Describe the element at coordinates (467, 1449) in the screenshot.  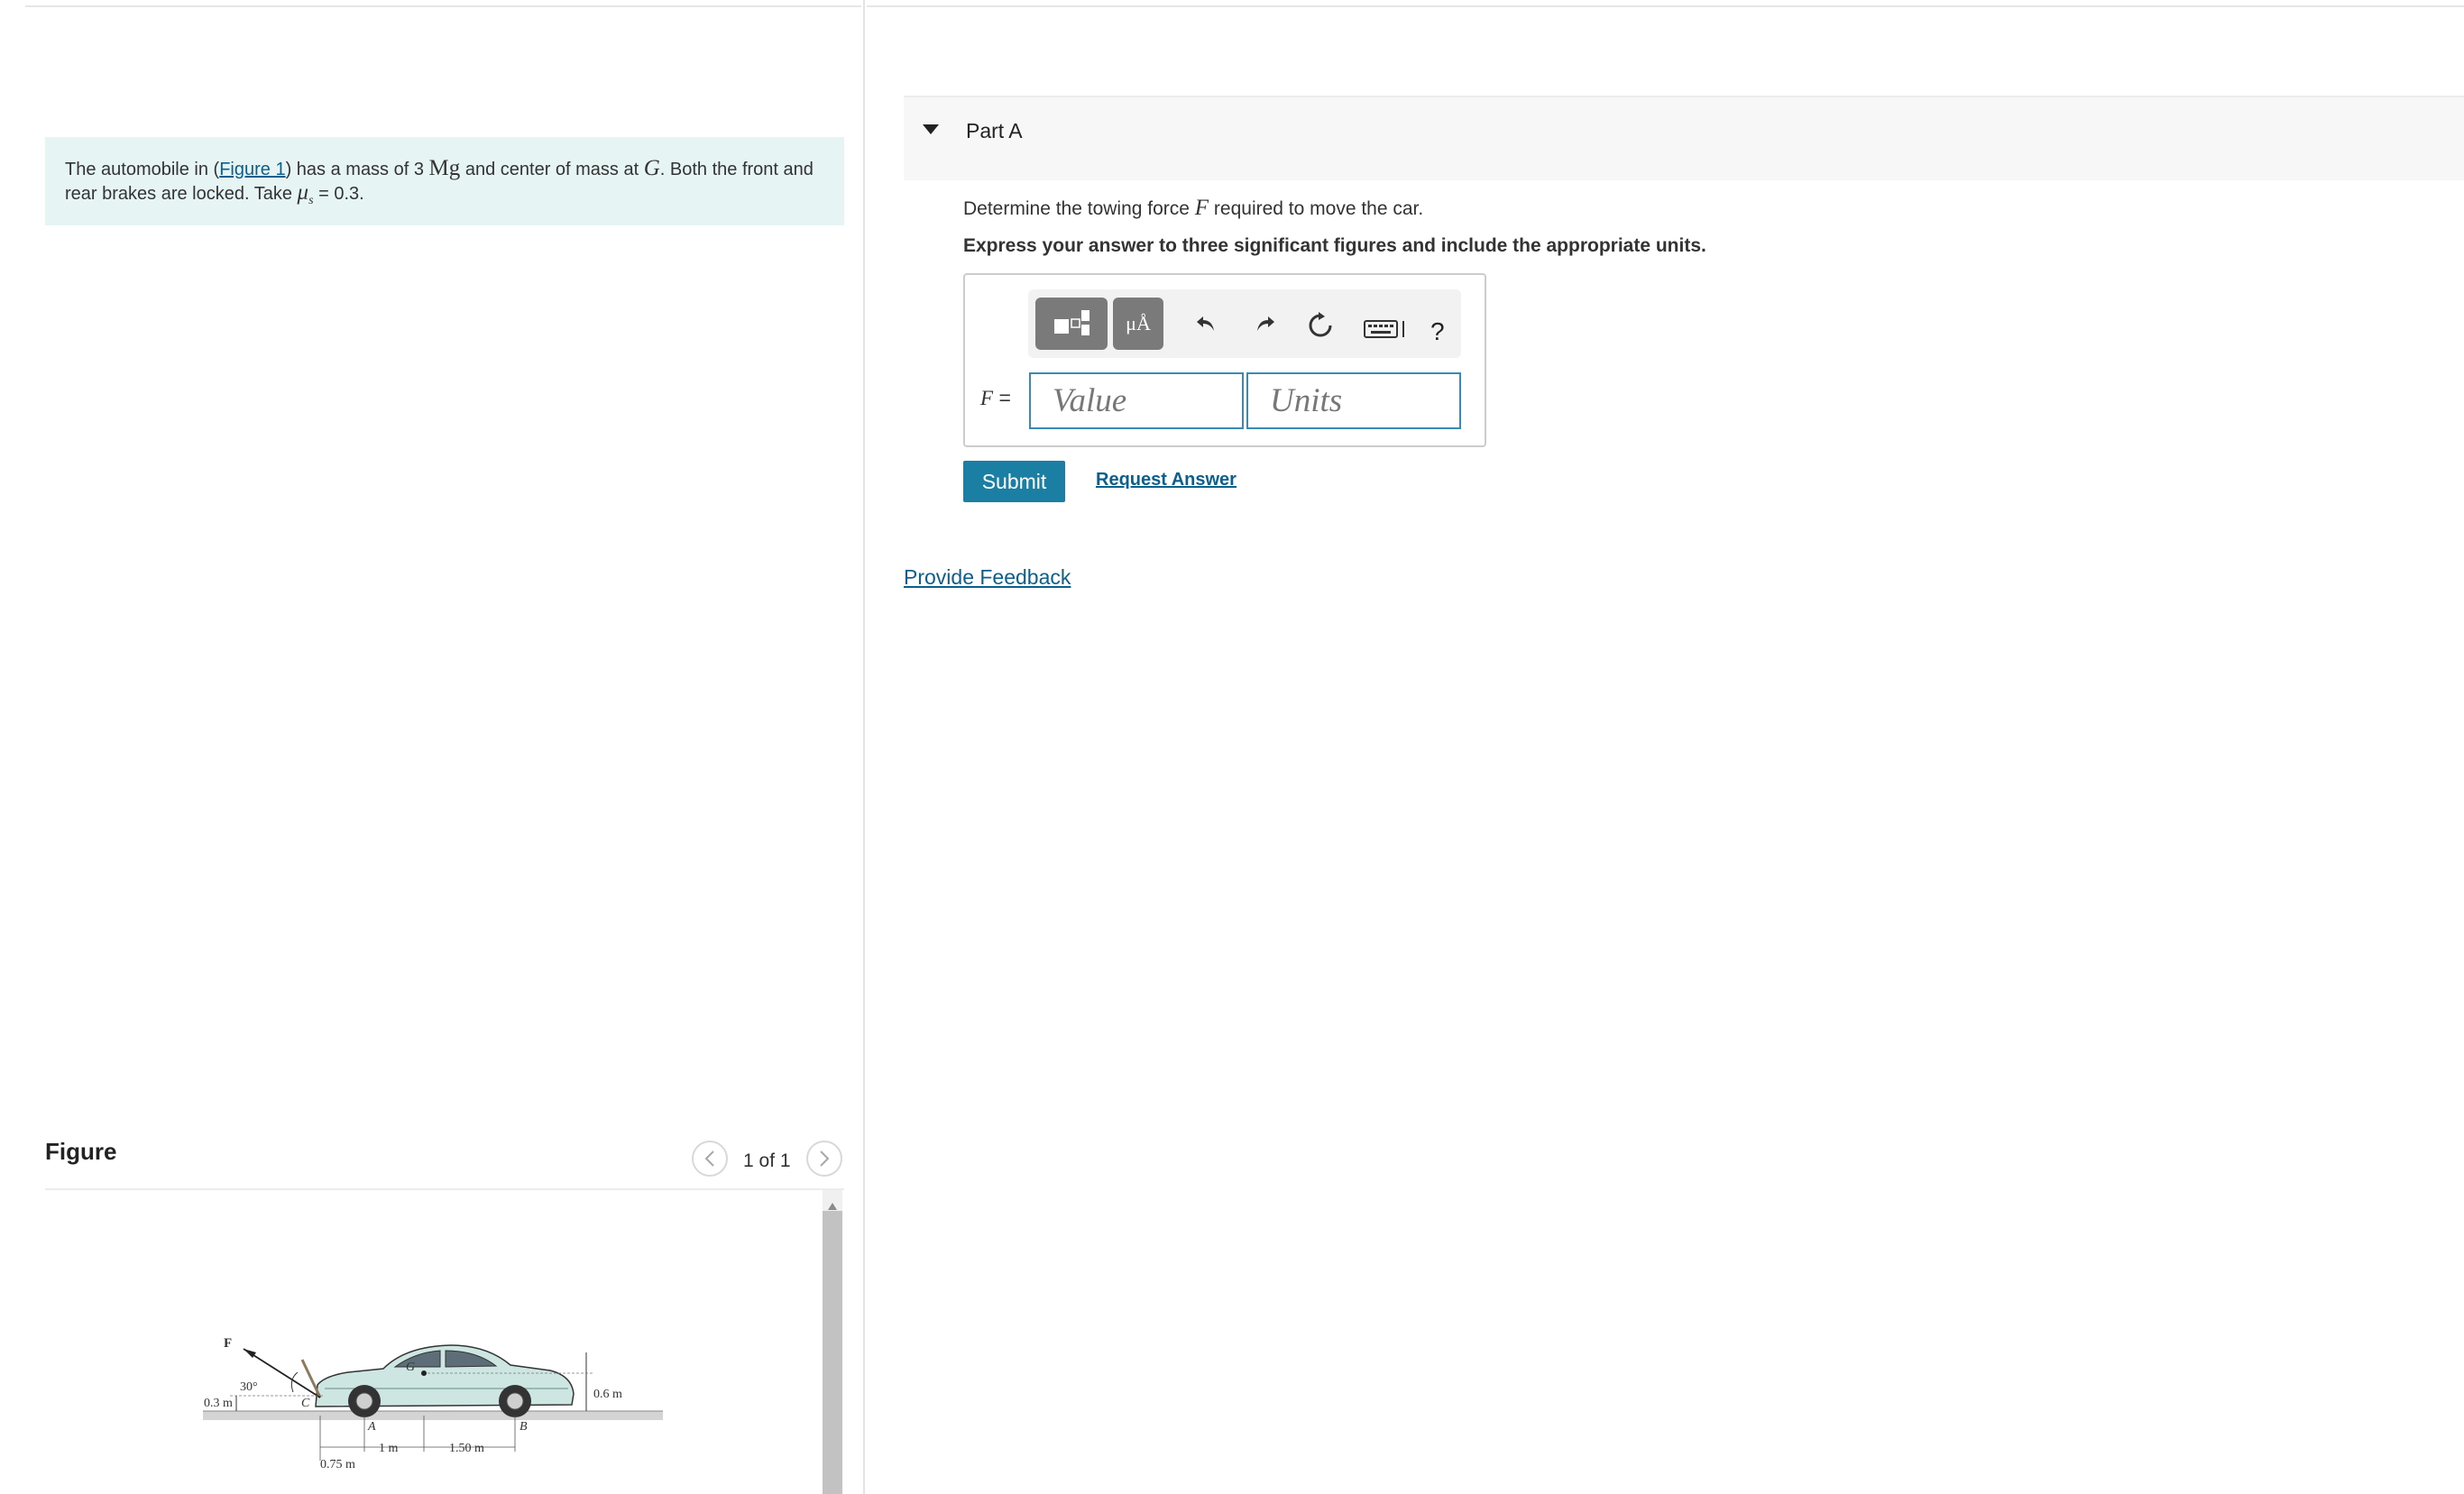
I see `label-dist-gb: 1.50 m` at that location.